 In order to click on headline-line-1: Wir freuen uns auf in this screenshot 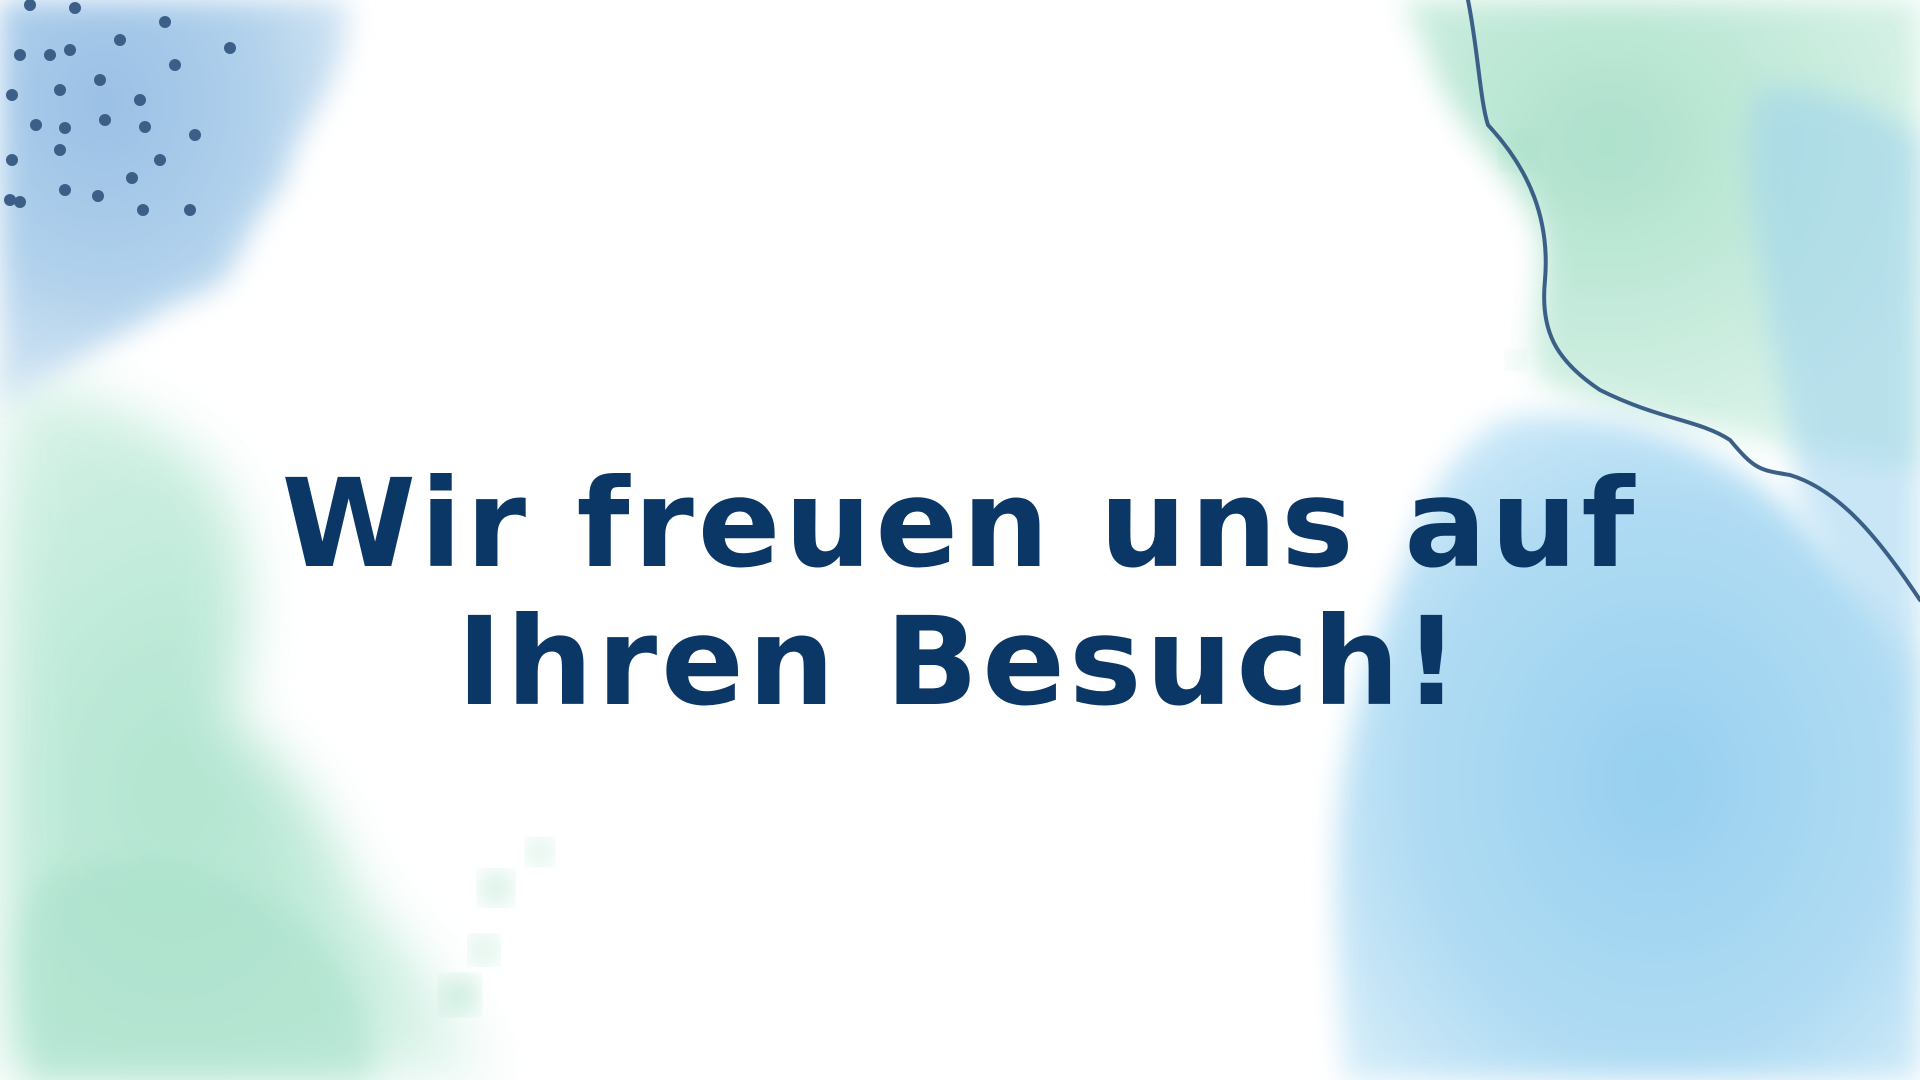, I will do `click(960, 524)`.